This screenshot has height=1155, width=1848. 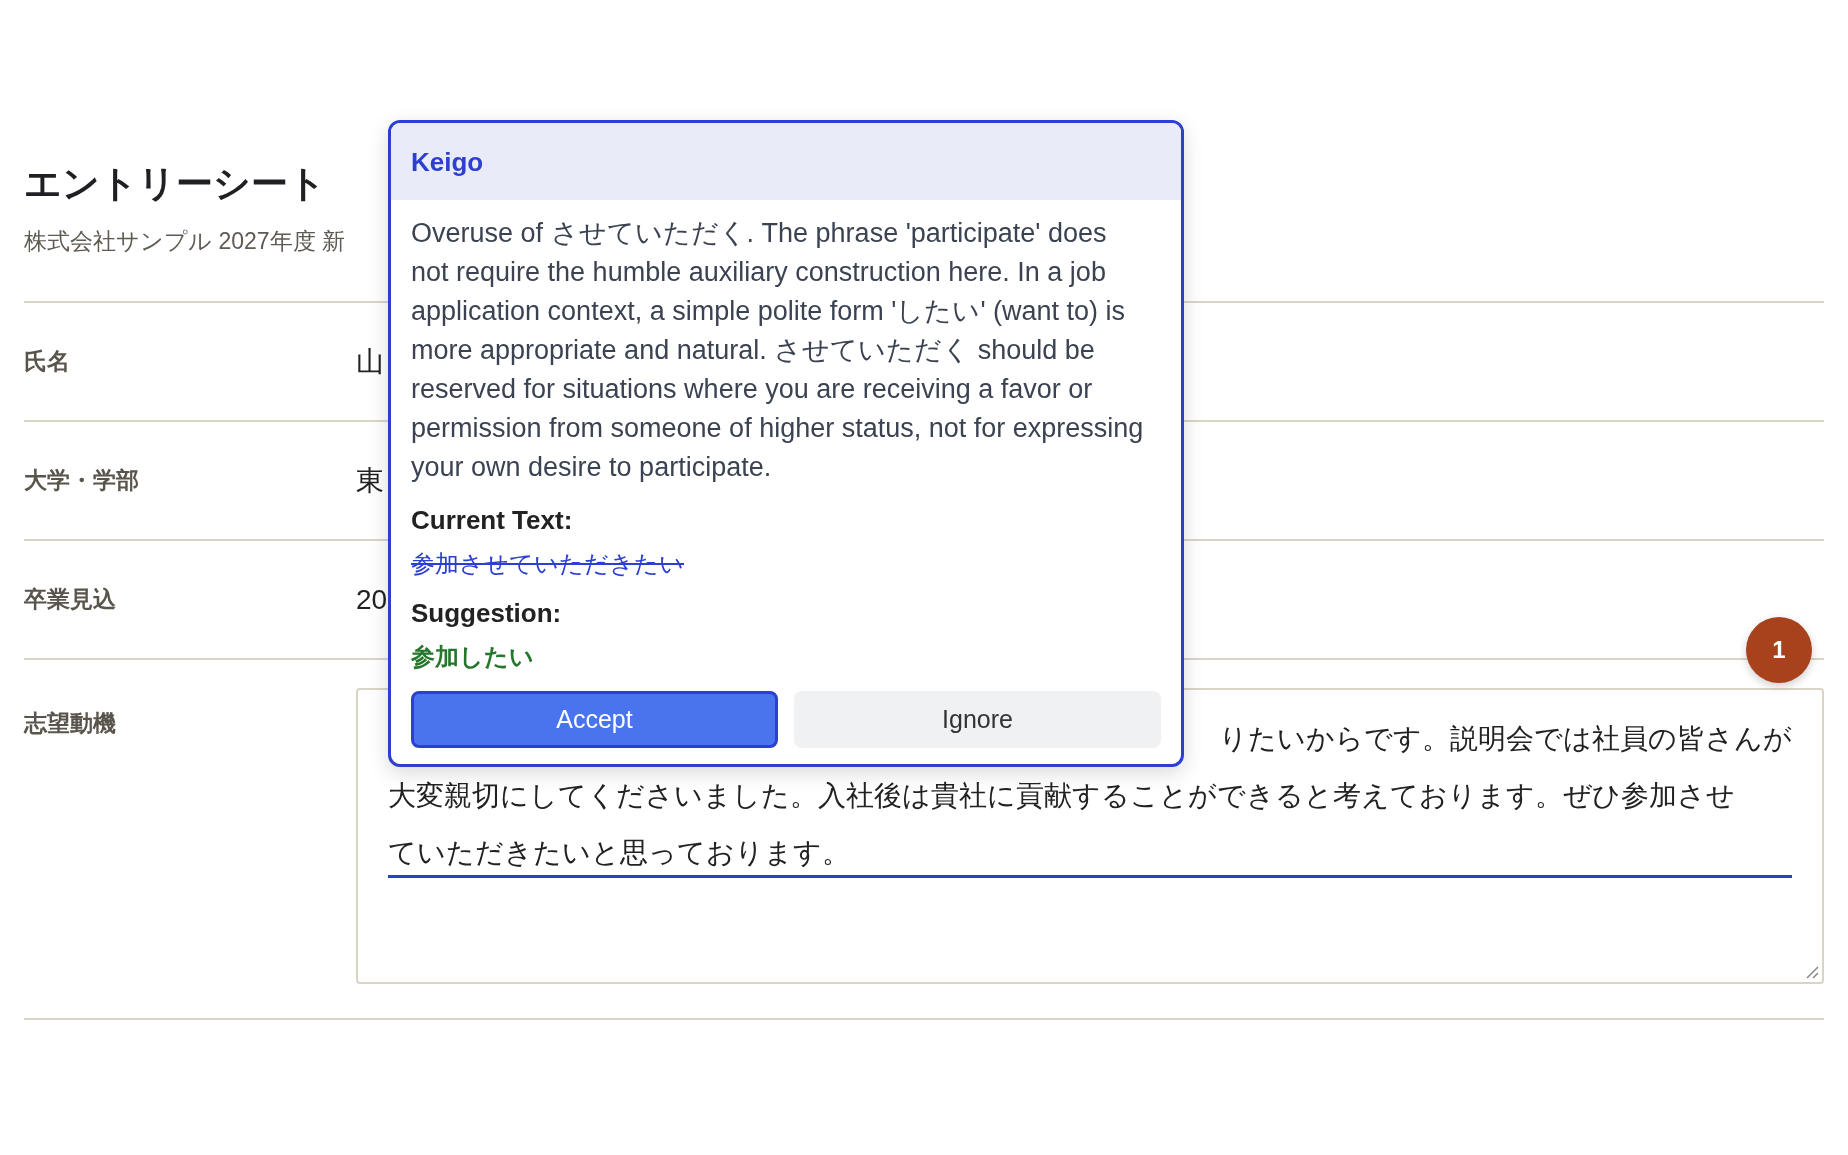 What do you see at coordinates (1061, 795) in the screenshot?
I see `textarea-text-line: 大変親切にしてくださいました。入社後は貴社に貢献することができると考えております。ぜひ参加させ` at bounding box center [1061, 795].